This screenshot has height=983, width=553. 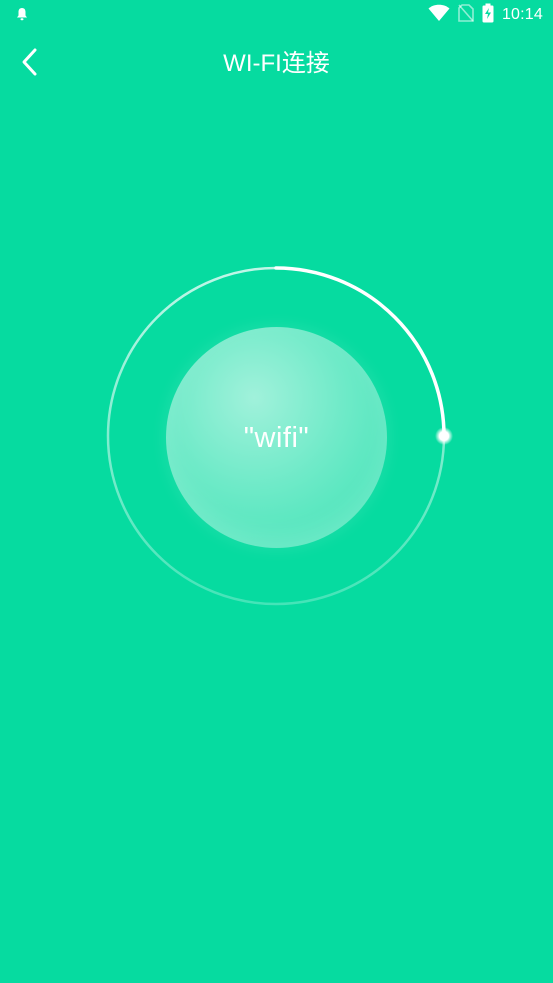 I want to click on notification-bell-icon, so click(x=22, y=14).